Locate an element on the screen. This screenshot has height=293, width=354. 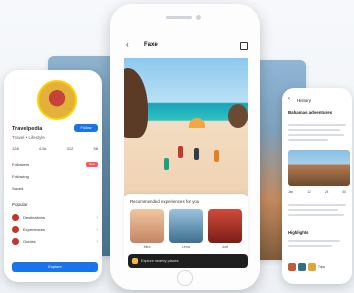
list-item: Destinations › is located at coordinates (55, 217).